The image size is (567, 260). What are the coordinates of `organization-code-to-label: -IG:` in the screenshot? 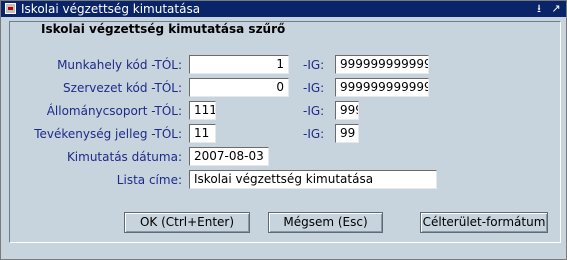 It's located at (314, 88).